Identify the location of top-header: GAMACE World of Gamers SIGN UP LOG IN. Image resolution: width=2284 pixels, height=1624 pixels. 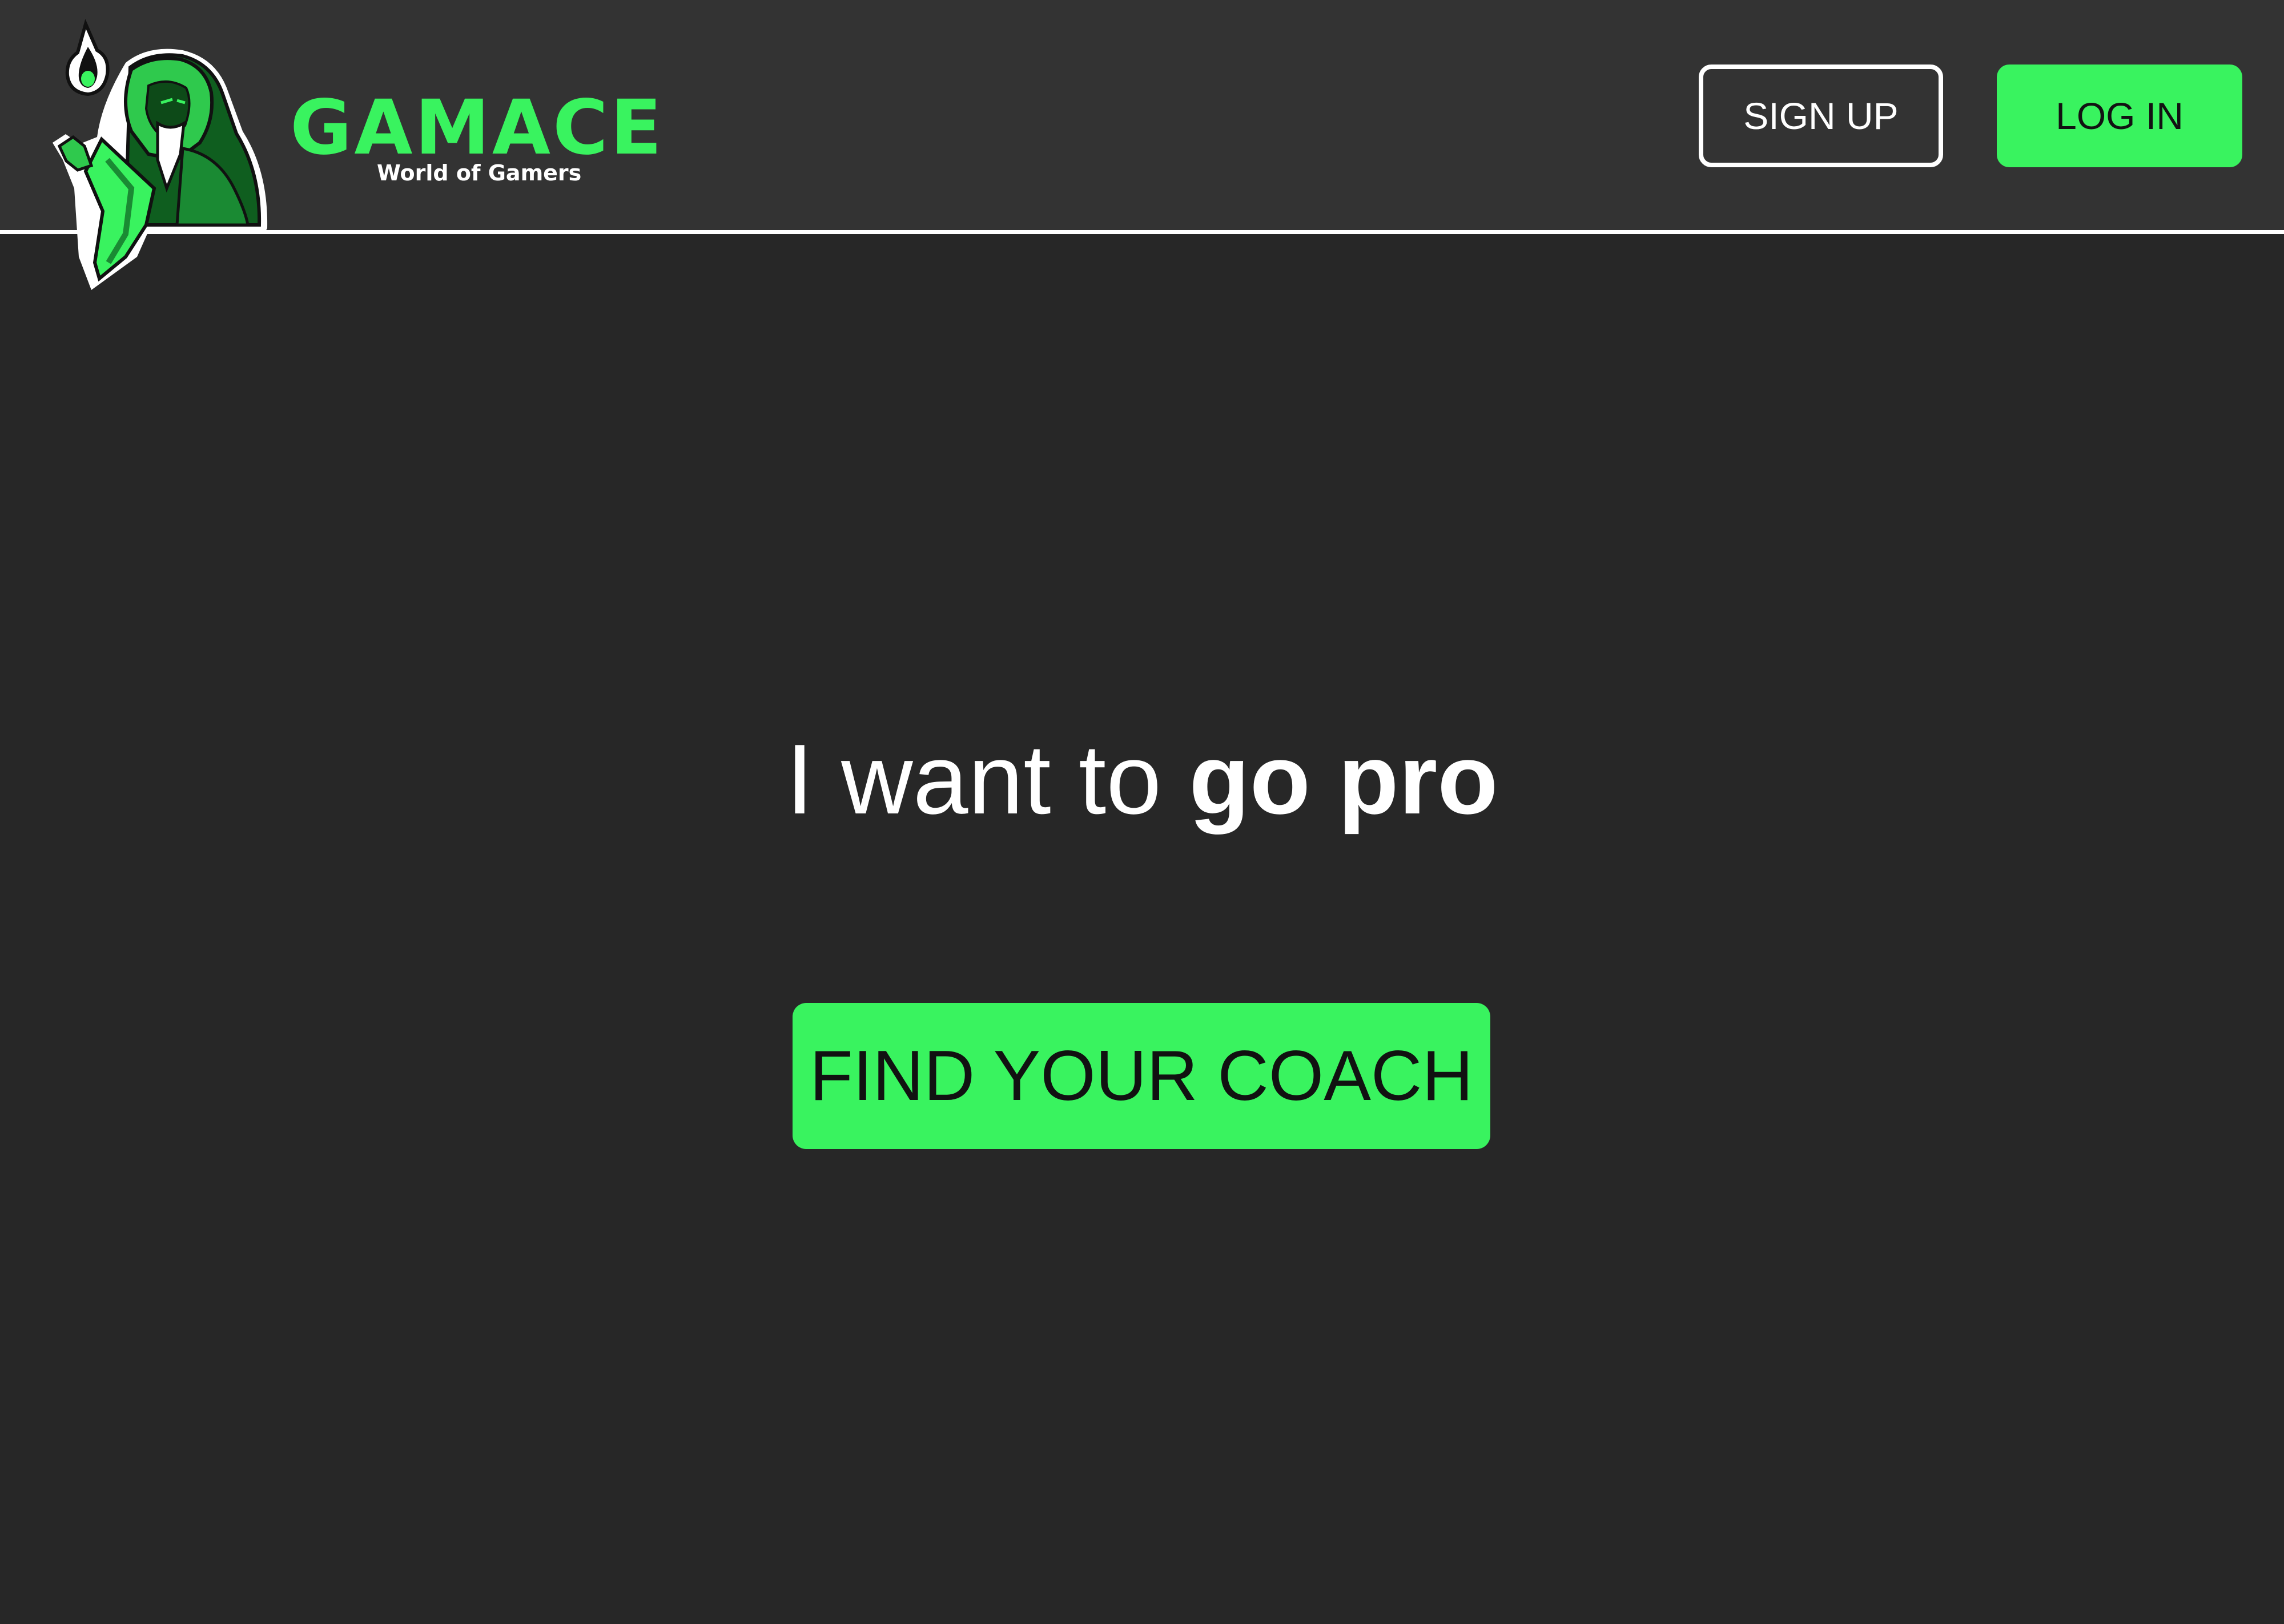
(1142, 115).